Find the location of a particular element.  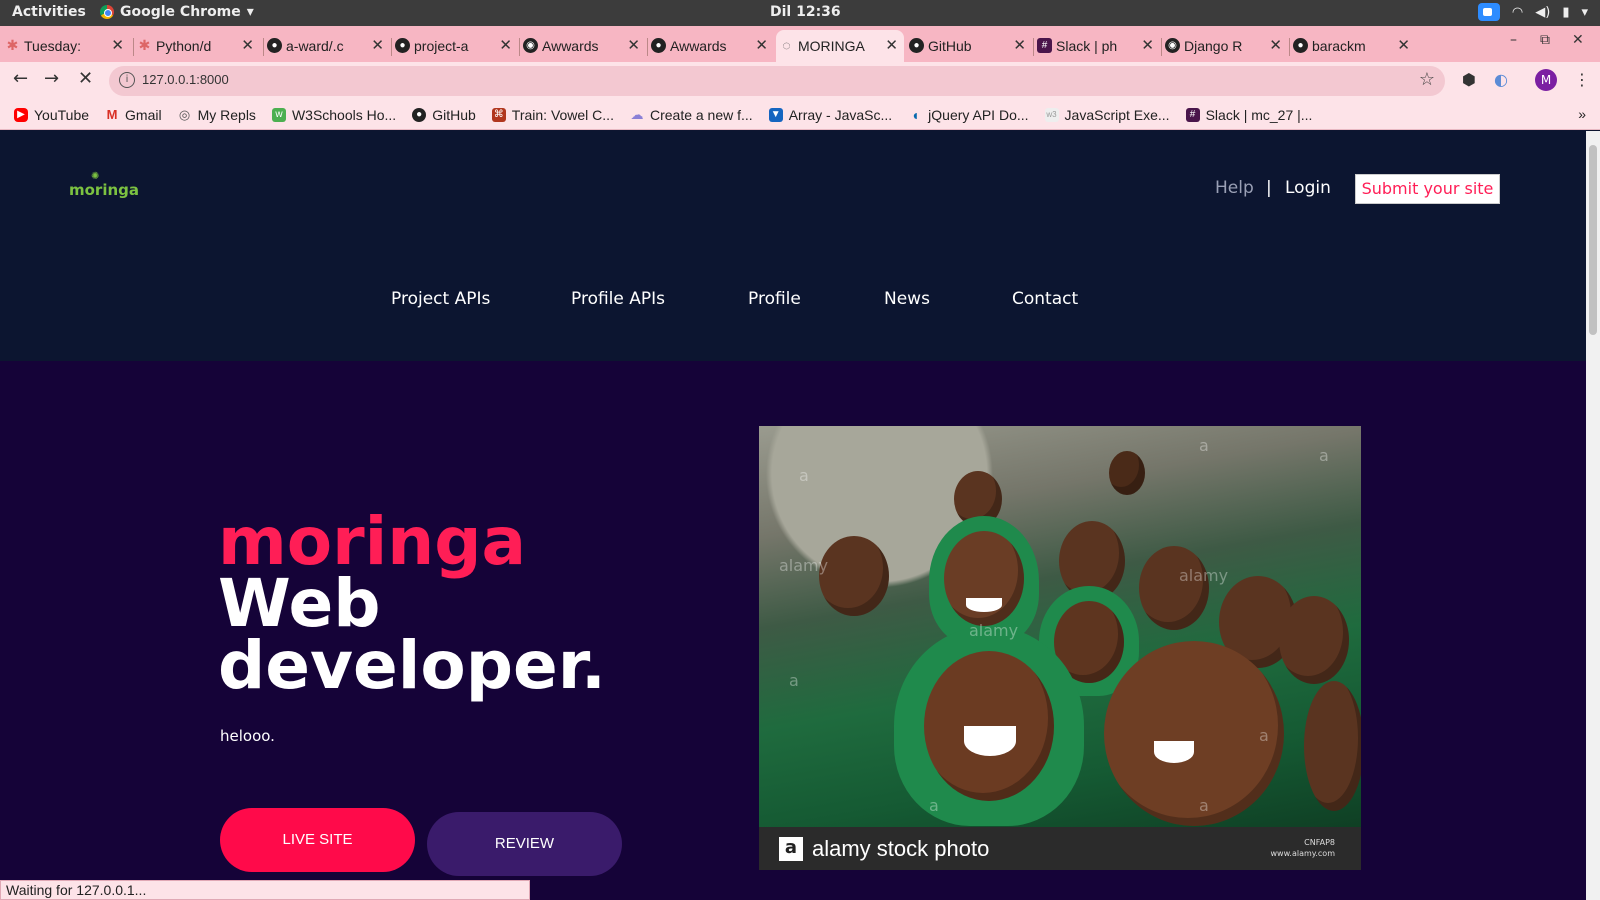

tab: ● a-ward/.c ✕ is located at coordinates (327, 46).